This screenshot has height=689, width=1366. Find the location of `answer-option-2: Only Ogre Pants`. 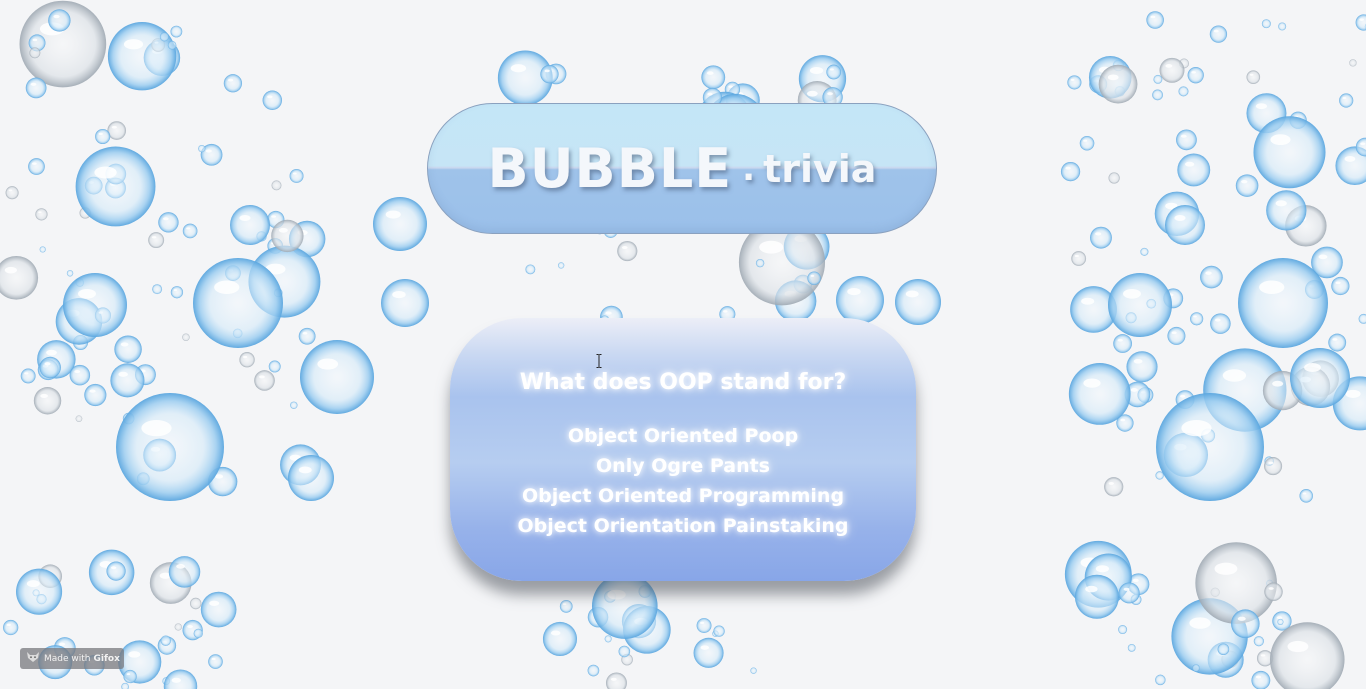

answer-option-2: Only Ogre Pants is located at coordinates (683, 466).